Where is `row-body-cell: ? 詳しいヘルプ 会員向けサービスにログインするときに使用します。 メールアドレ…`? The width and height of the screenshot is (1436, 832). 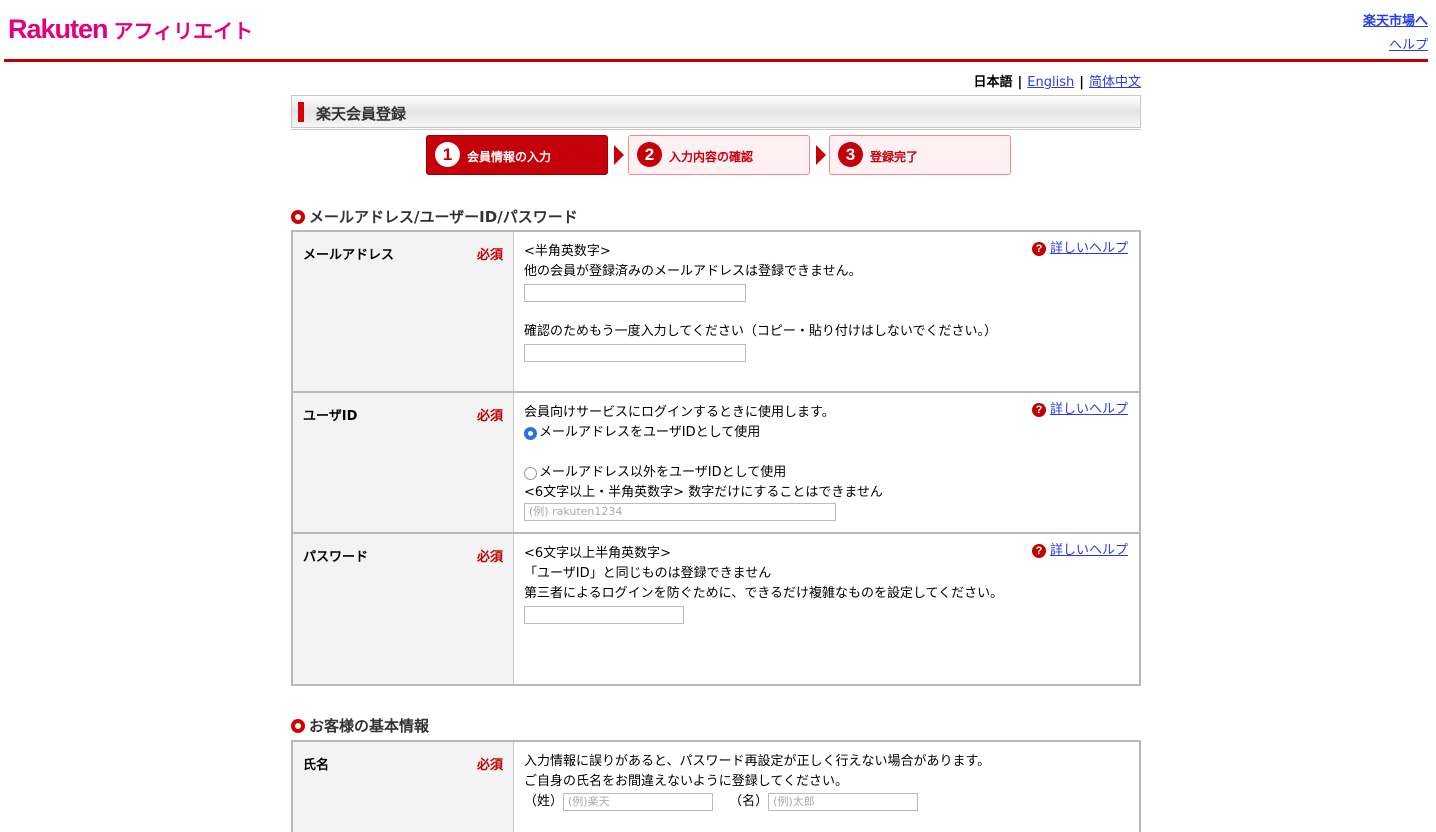 row-body-cell: ? 詳しいヘルプ 会員向けサービスにログインするときに使用します。 メールアドレ… is located at coordinates (826, 462).